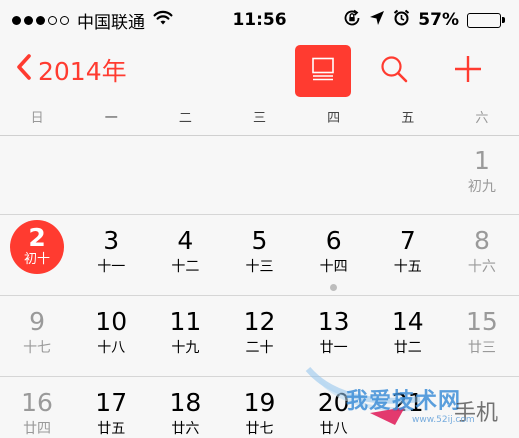 Image resolution: width=519 pixels, height=438 pixels. I want to click on day-cell: 15 廿三, so click(482, 332).